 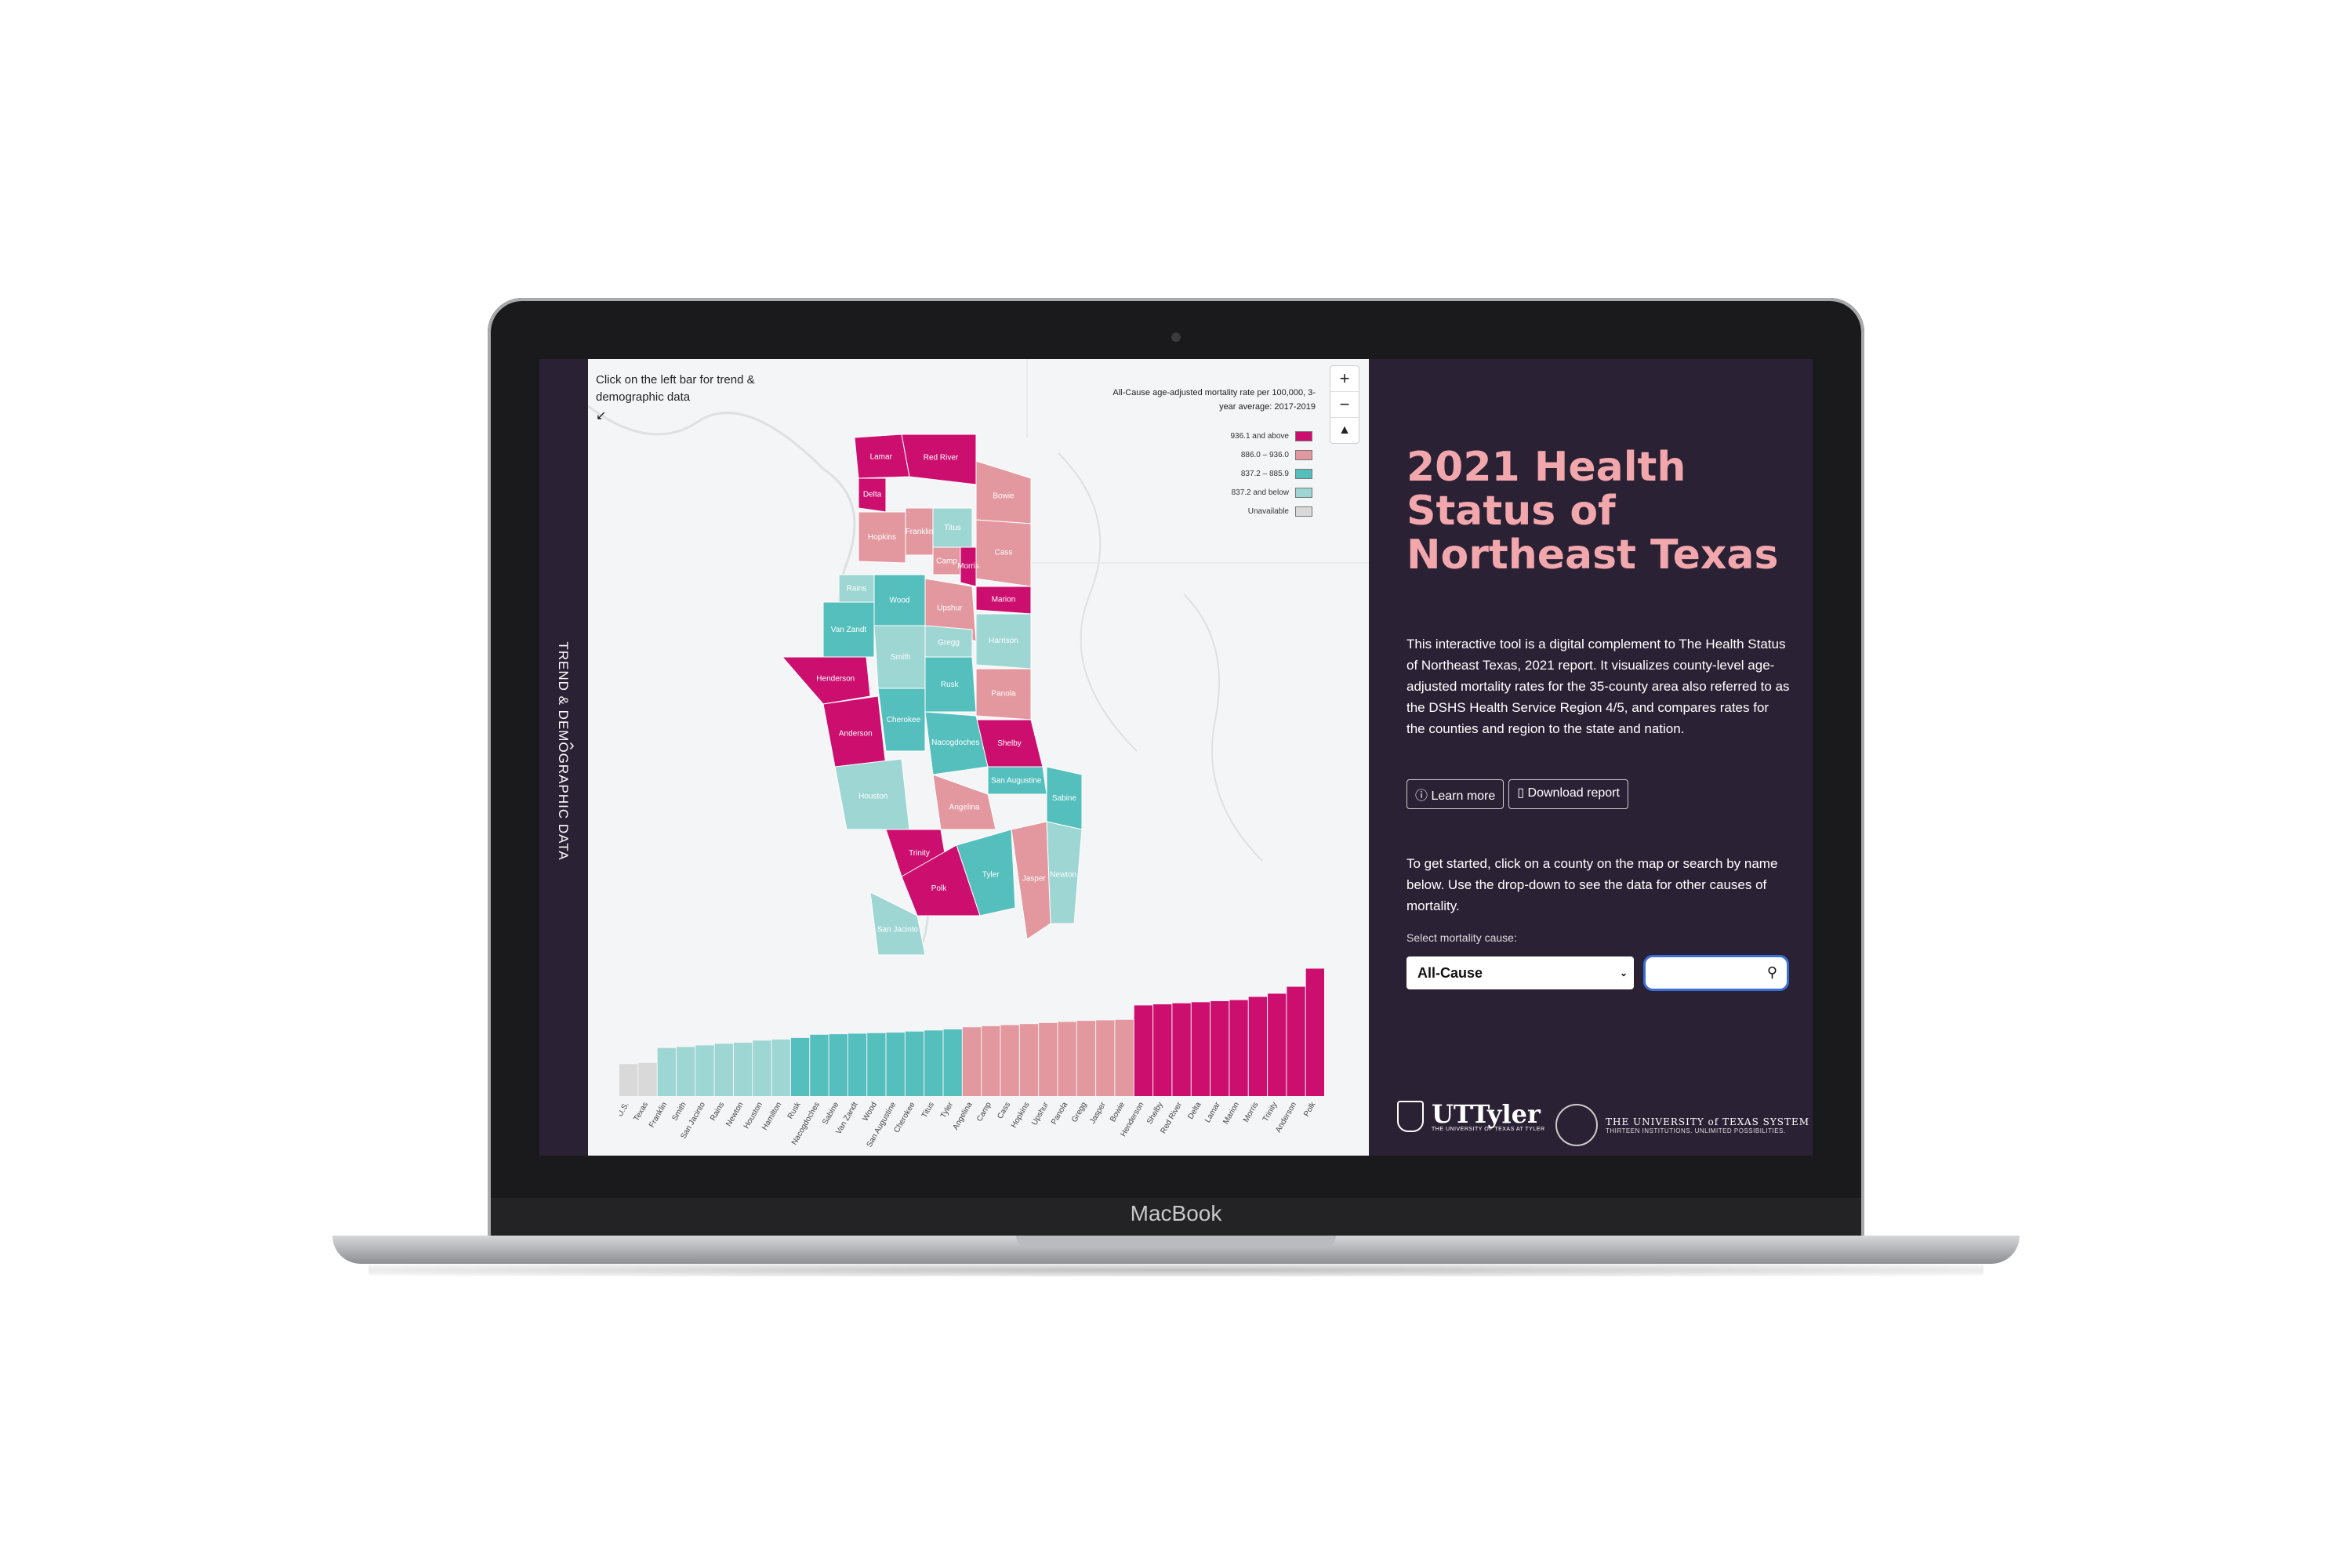 What do you see at coordinates (1176, 1242) in the screenshot?
I see `laptop-notch` at bounding box center [1176, 1242].